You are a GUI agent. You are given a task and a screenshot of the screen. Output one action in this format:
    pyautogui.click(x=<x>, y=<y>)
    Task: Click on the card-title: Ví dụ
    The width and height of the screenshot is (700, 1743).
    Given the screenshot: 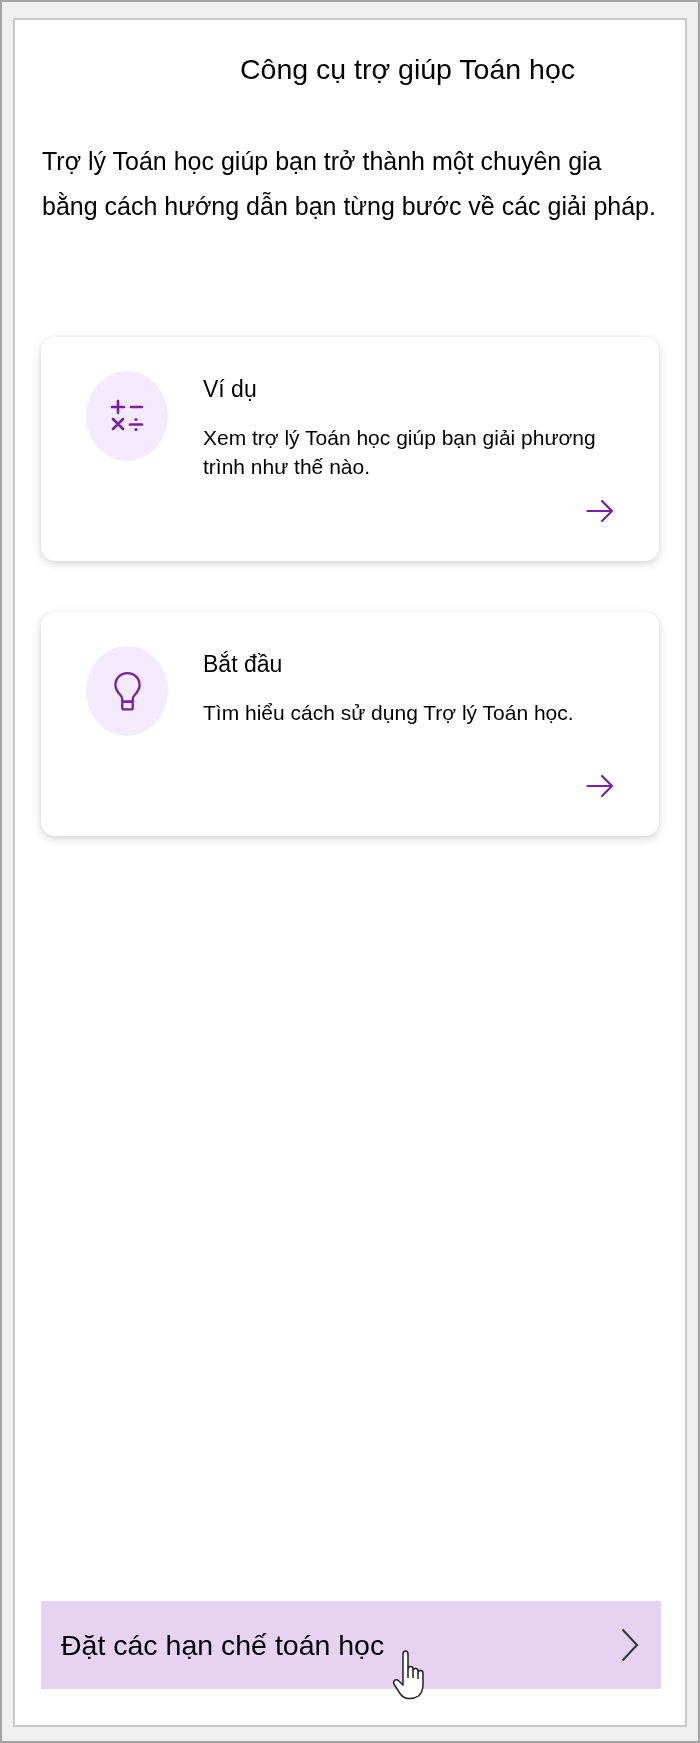 What is the action you would take?
    pyautogui.click(x=230, y=389)
    